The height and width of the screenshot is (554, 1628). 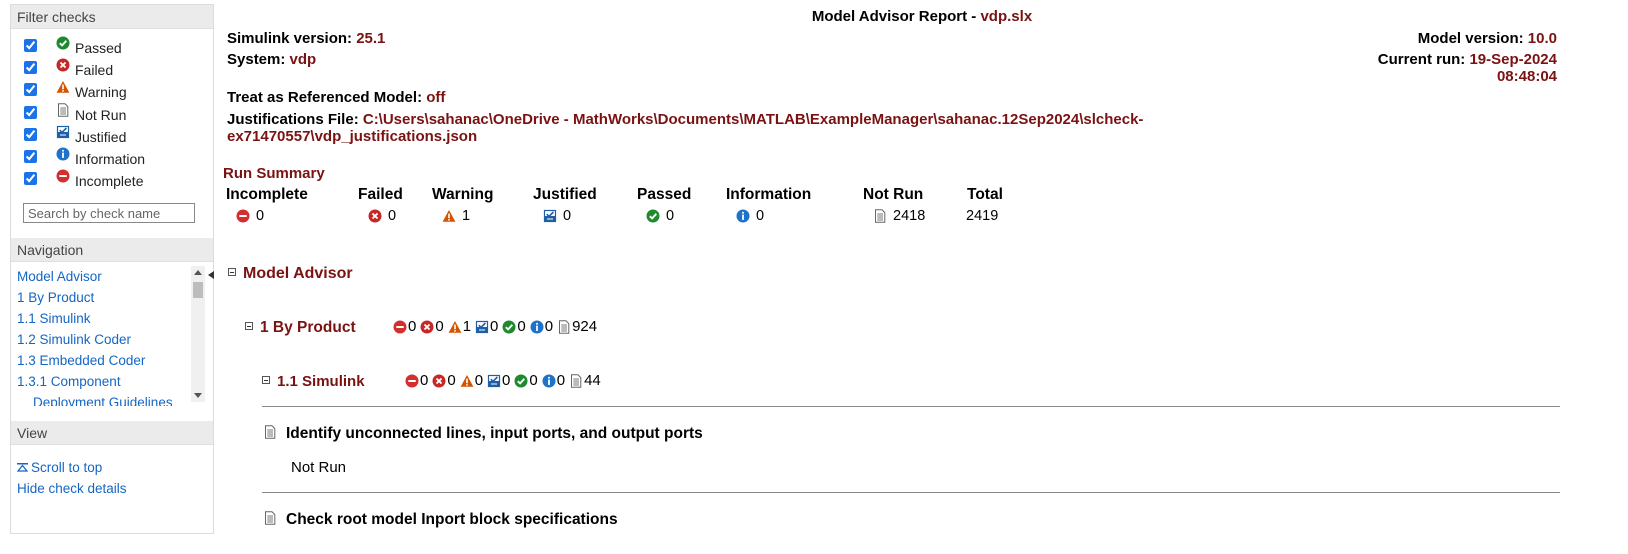 I want to click on simulink-justified-count: 0, so click(x=506, y=380).